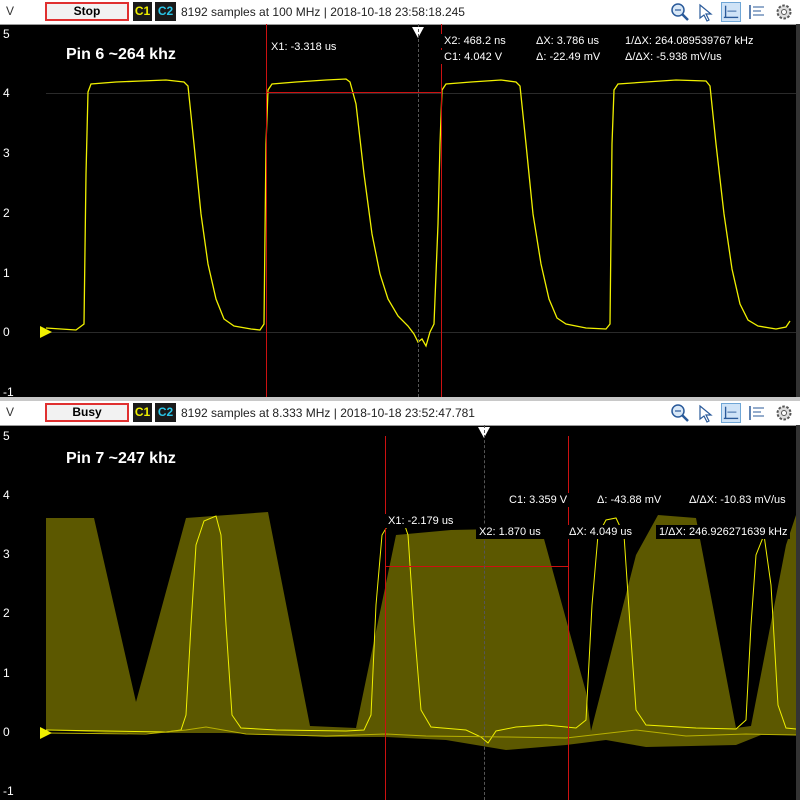  Describe the element at coordinates (629, 500) in the screenshot. I see `measurement-delta: Δ: -43.88 mV` at that location.